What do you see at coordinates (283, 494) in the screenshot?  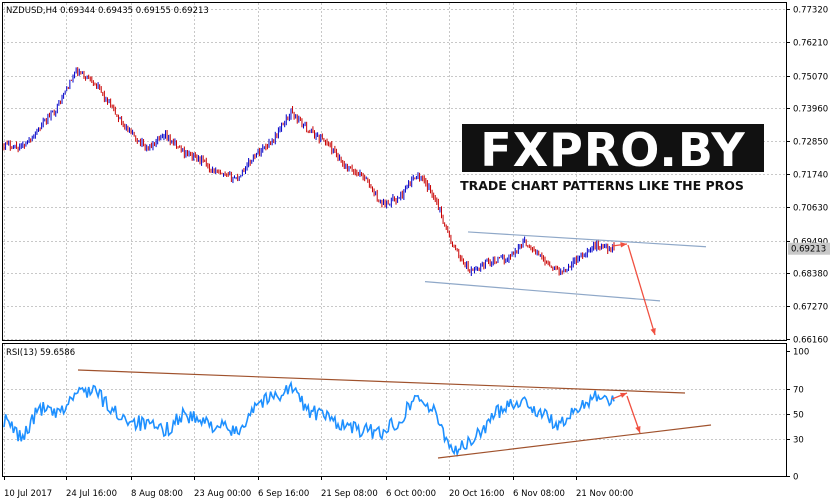 I see `x-tick-label: 6 Sep 16:00` at bounding box center [283, 494].